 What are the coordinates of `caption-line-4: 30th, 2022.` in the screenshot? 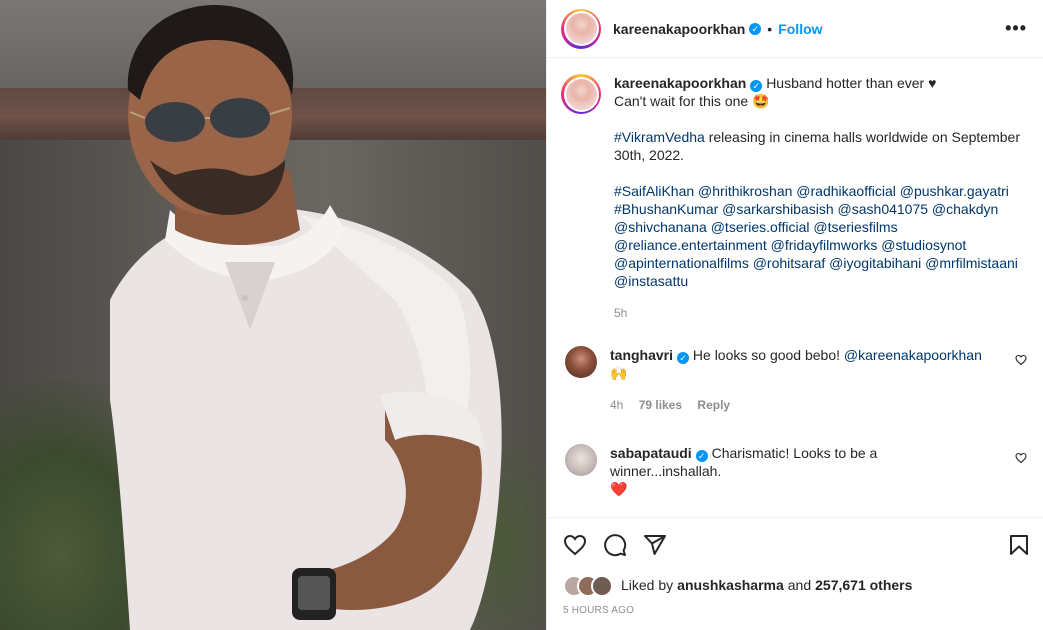 It's located at (649, 155).